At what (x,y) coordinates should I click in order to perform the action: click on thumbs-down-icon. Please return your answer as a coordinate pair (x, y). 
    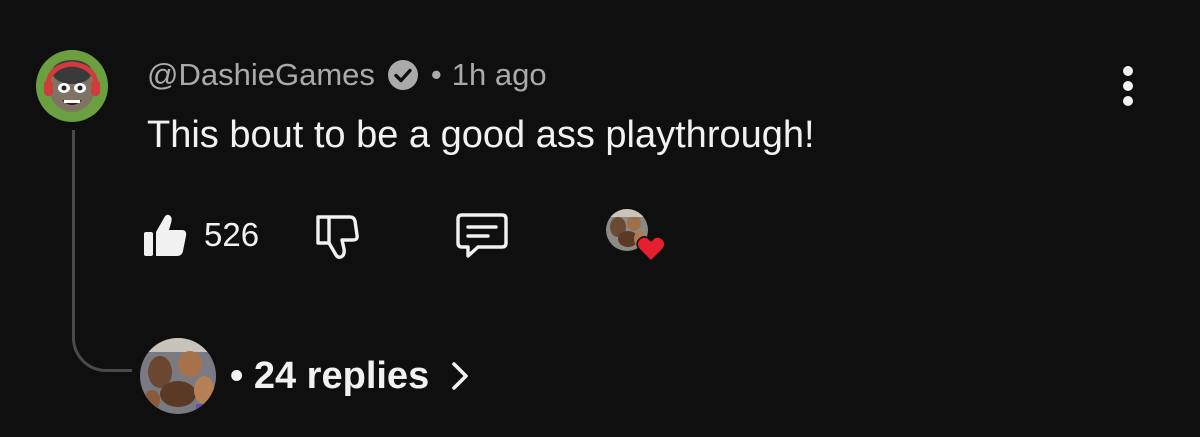
    Looking at the image, I should click on (337, 237).